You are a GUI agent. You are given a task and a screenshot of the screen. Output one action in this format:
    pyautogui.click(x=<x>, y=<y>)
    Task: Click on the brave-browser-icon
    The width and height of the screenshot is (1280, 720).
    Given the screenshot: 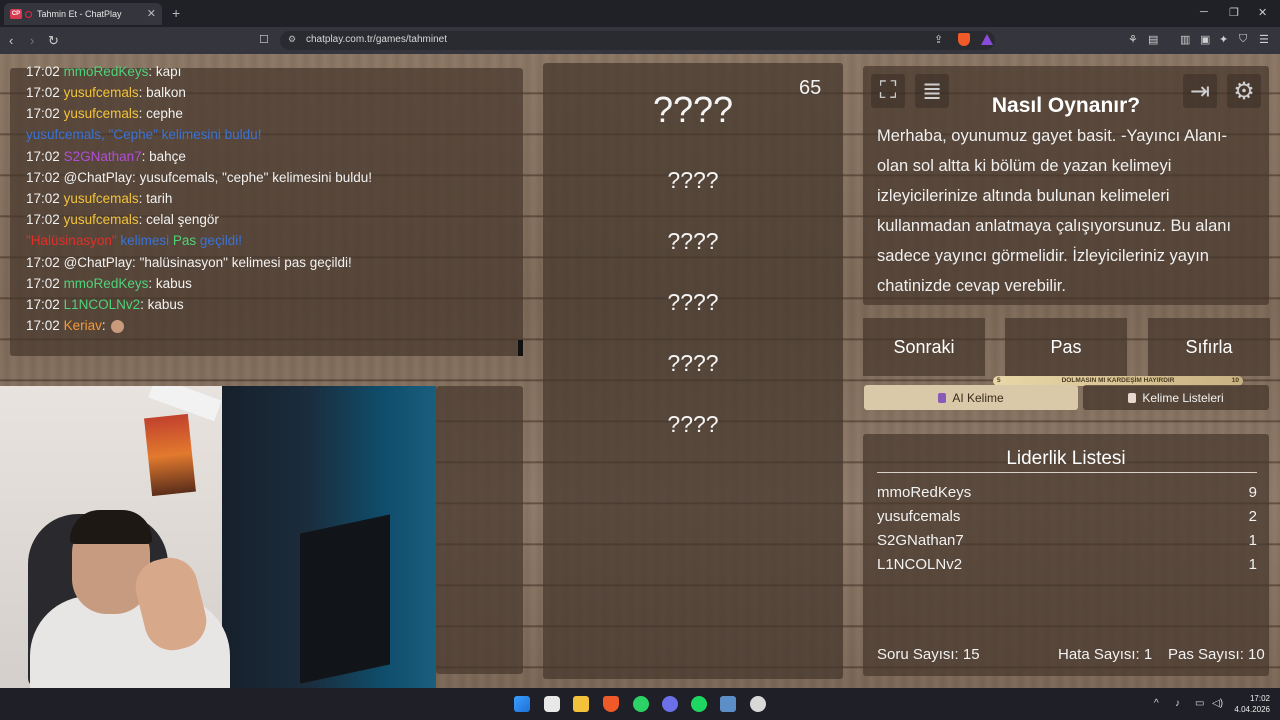 What is the action you would take?
    pyautogui.click(x=611, y=704)
    